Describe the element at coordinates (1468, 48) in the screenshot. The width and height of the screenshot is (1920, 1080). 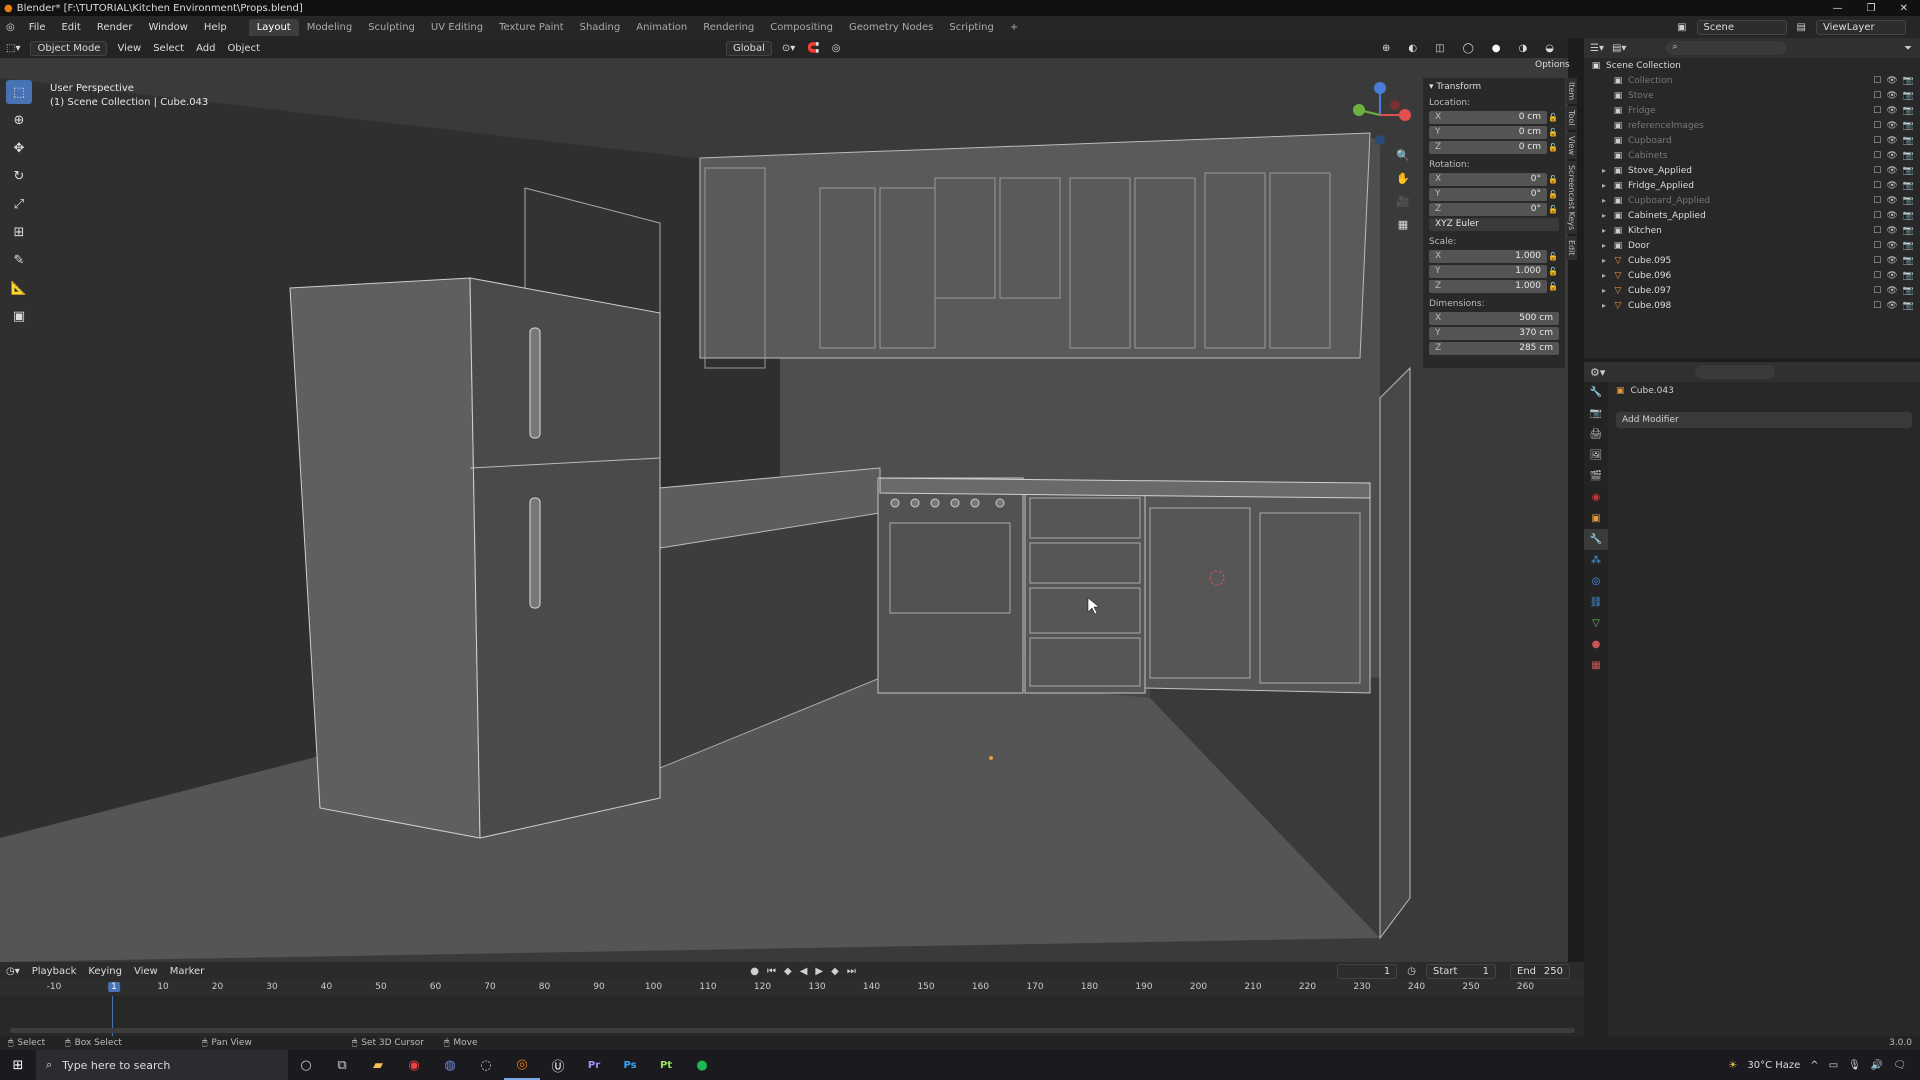
I see `shading-wireframe-icon: ◯` at that location.